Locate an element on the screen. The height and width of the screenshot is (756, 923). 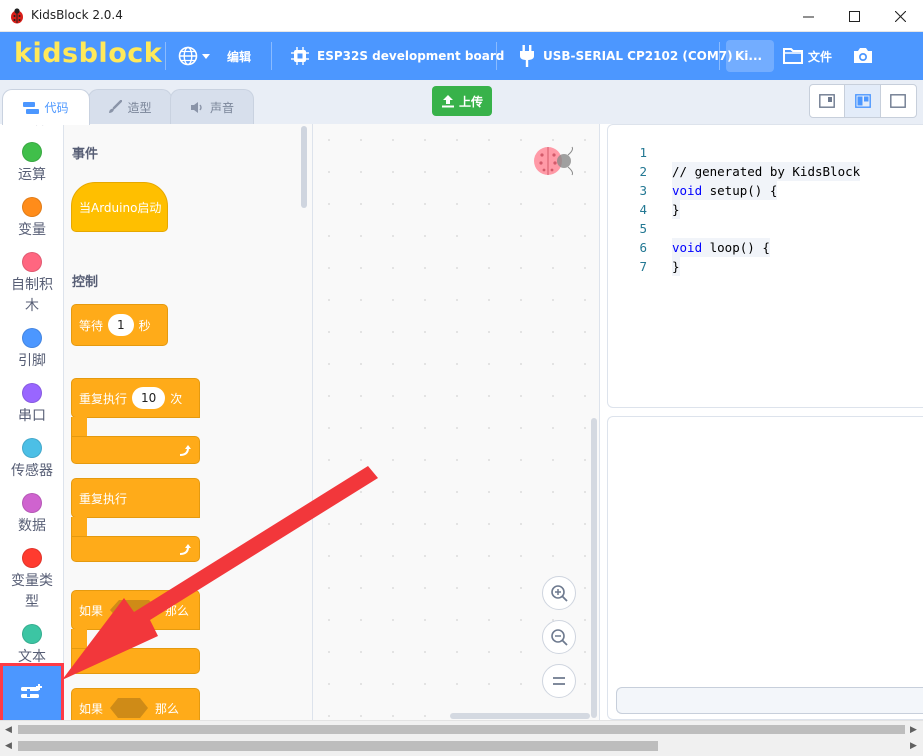
file-menu: 文件 is located at coordinates (807, 56).